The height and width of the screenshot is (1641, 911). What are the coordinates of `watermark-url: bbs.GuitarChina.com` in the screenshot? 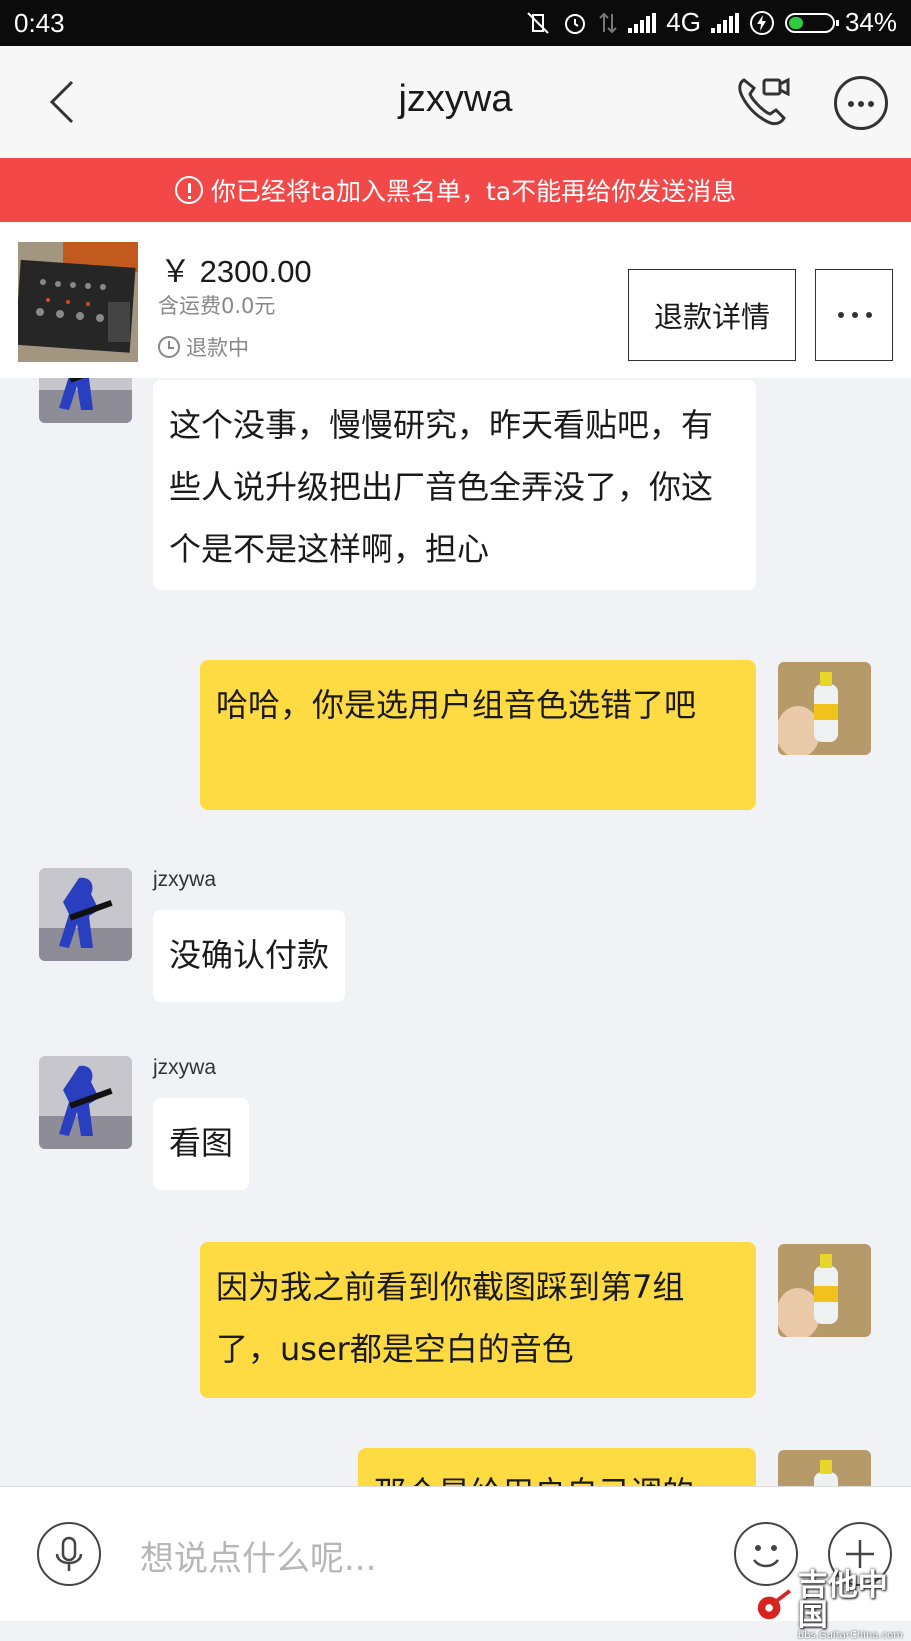 It's located at (850, 1635).